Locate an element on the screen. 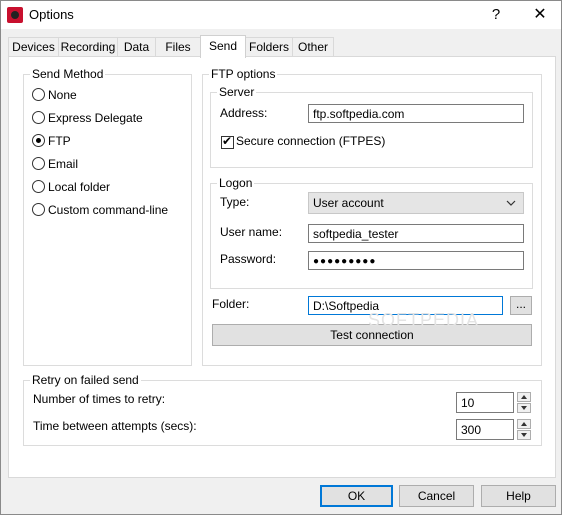 The height and width of the screenshot is (515, 562). retry-between-spinner is located at coordinates (524, 429).